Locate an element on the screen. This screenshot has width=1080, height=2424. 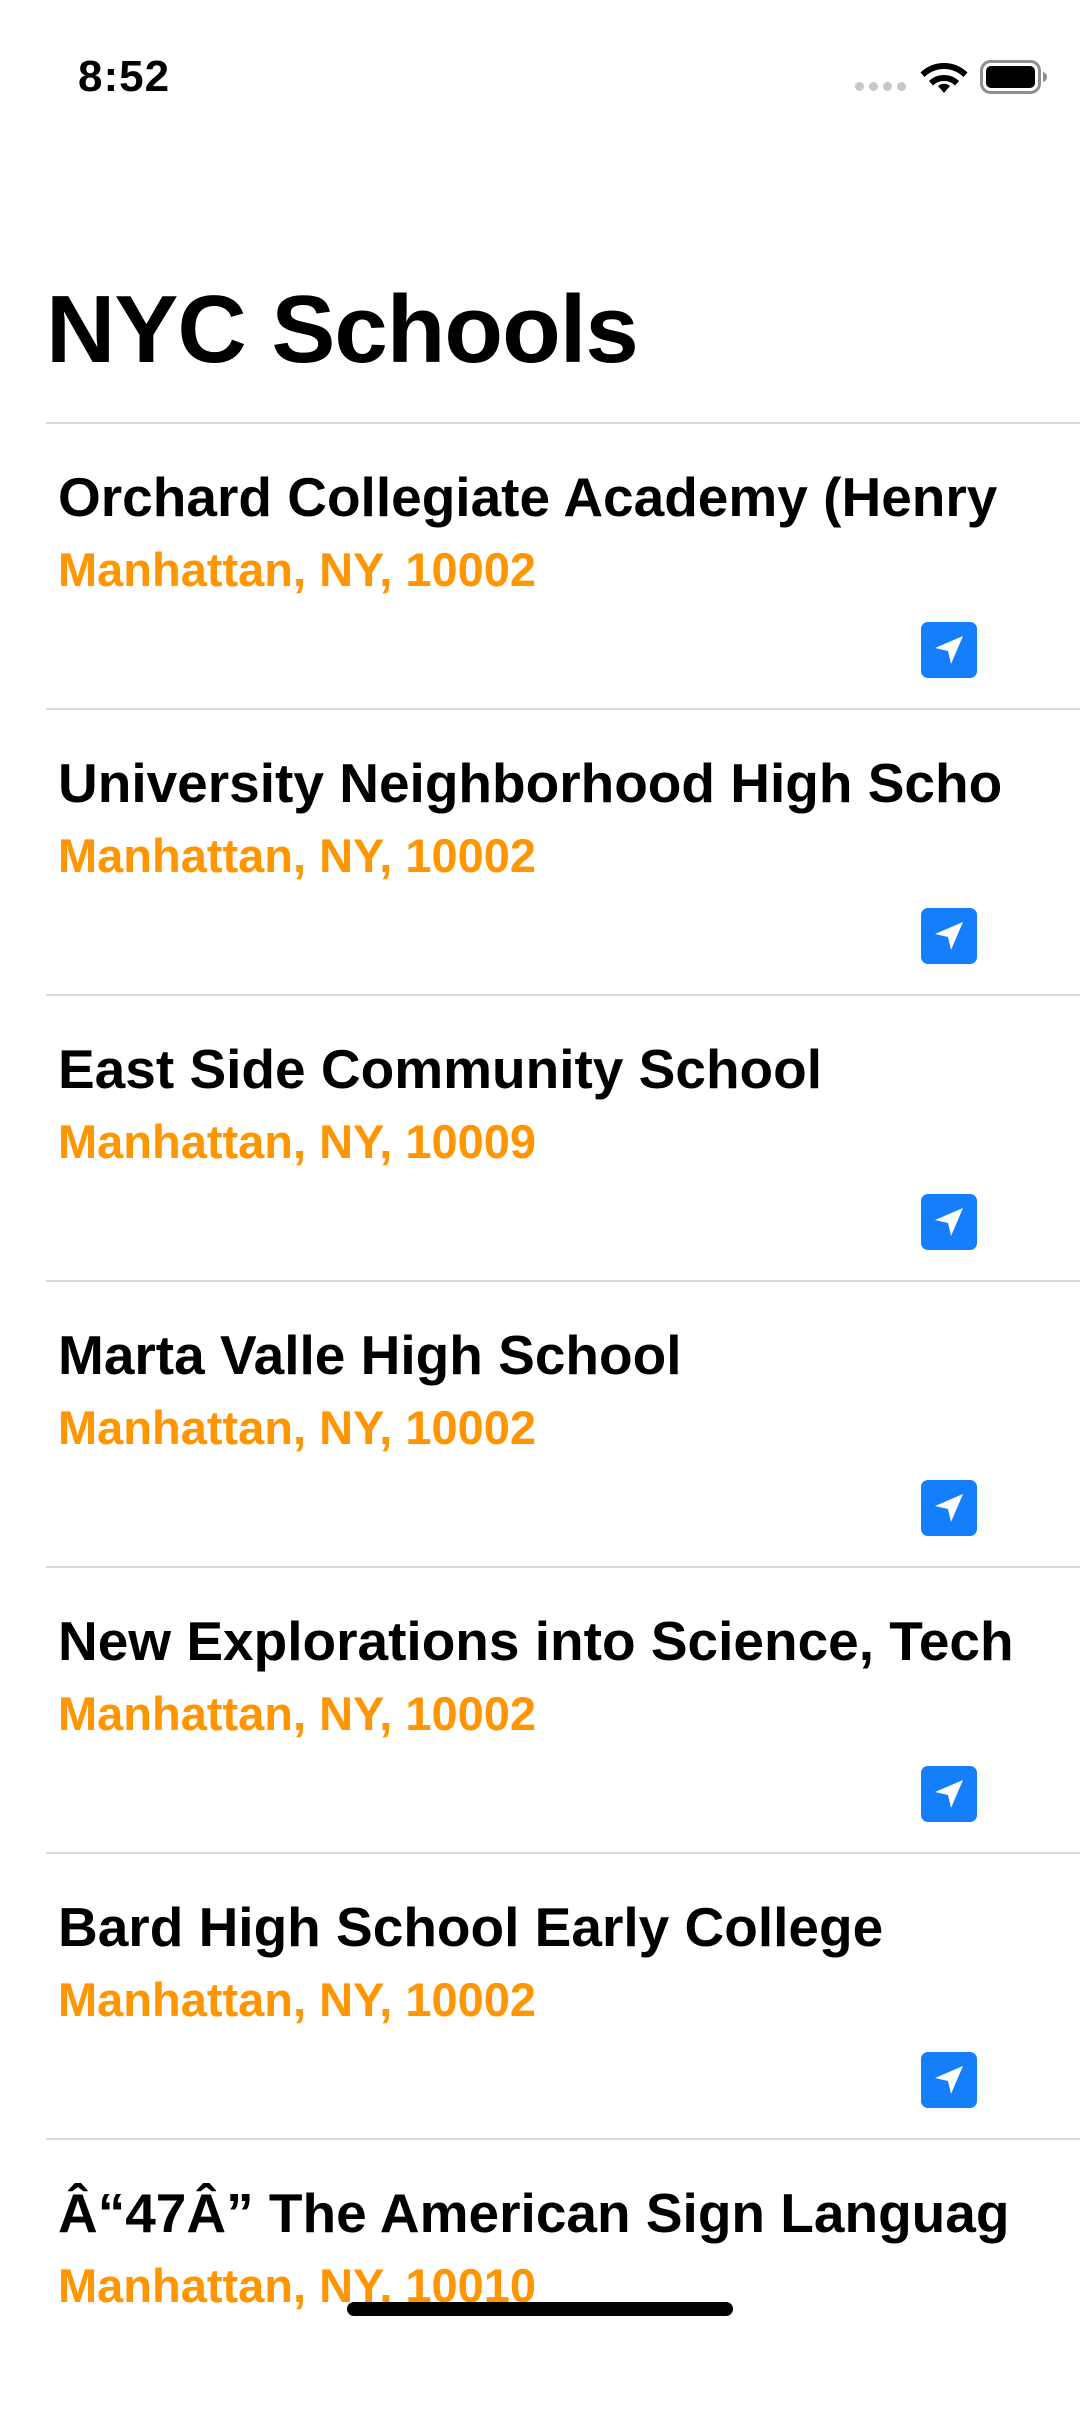
school-name: Marta Valle High School is located at coordinates (370, 1355).